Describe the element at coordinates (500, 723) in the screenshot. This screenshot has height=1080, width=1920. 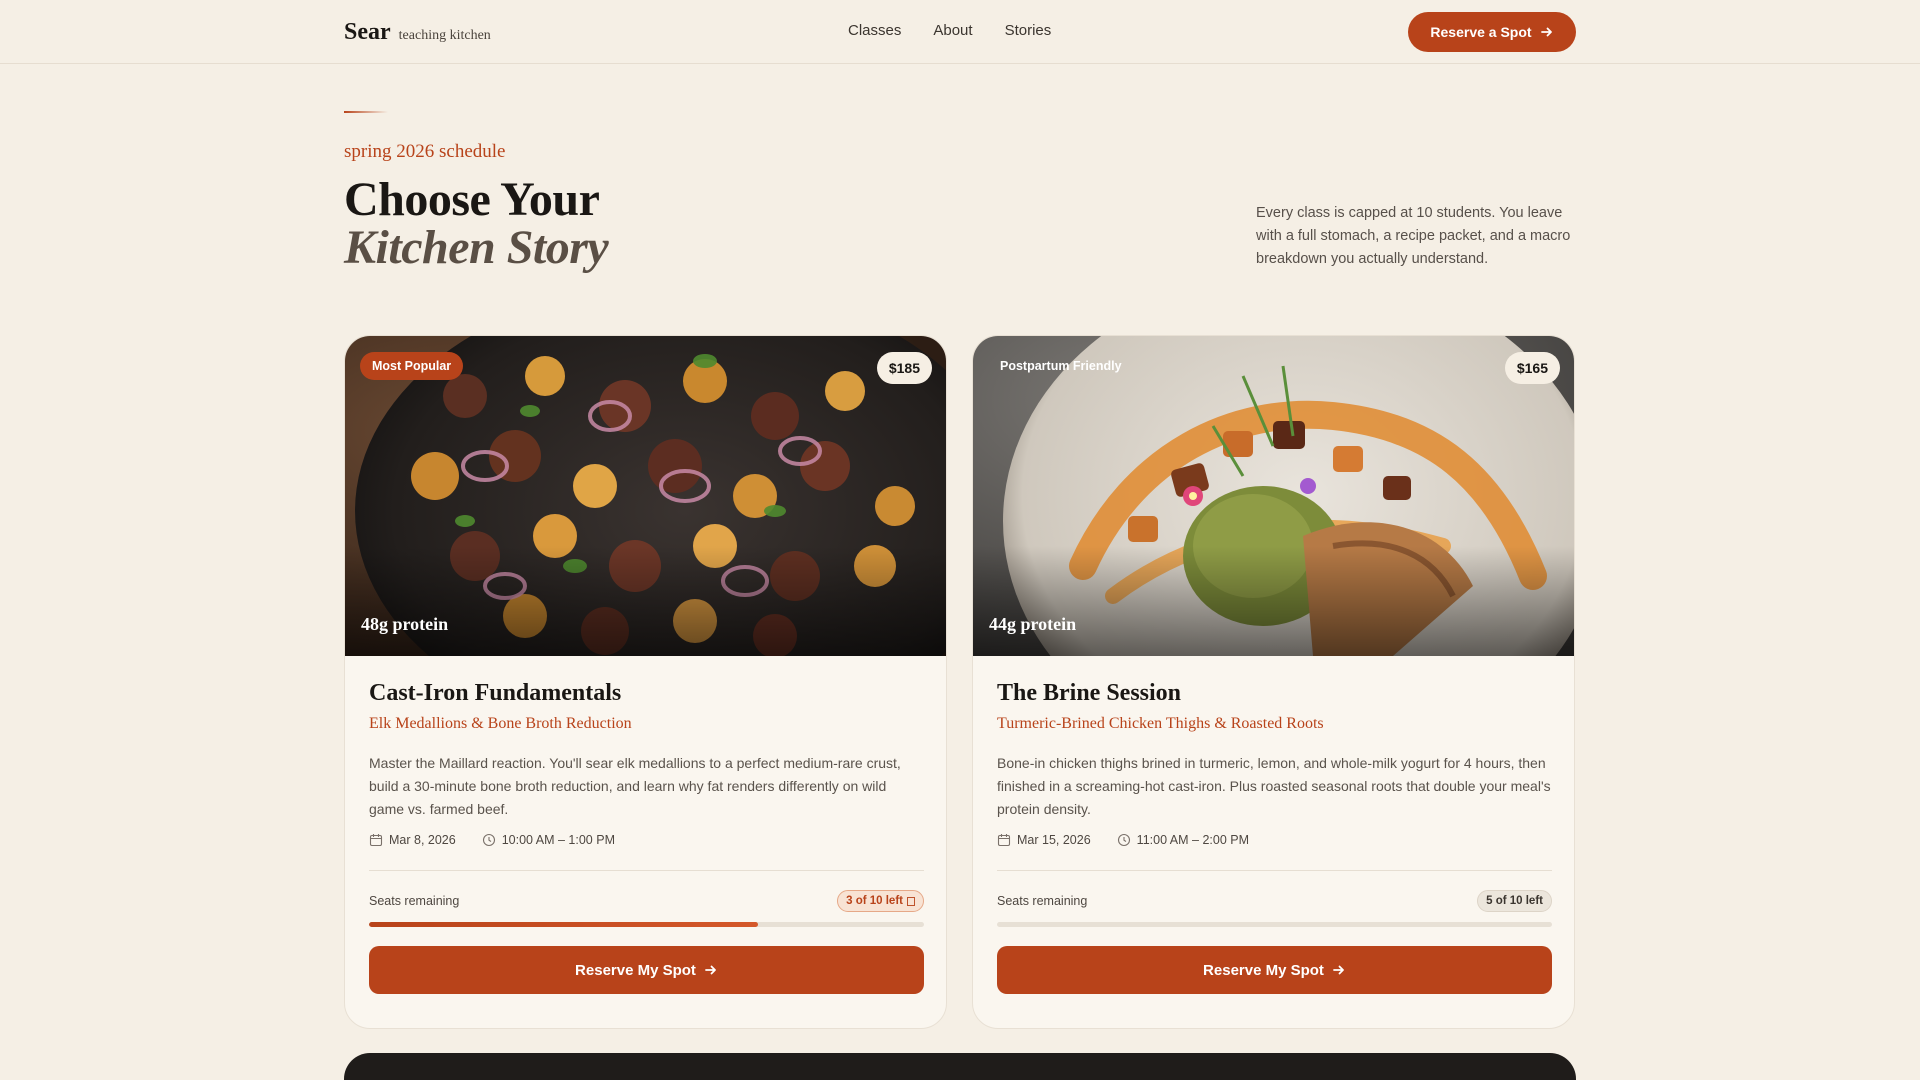
I see `class-subtitle: Elk Medallions & Bone Broth Reduction` at that location.